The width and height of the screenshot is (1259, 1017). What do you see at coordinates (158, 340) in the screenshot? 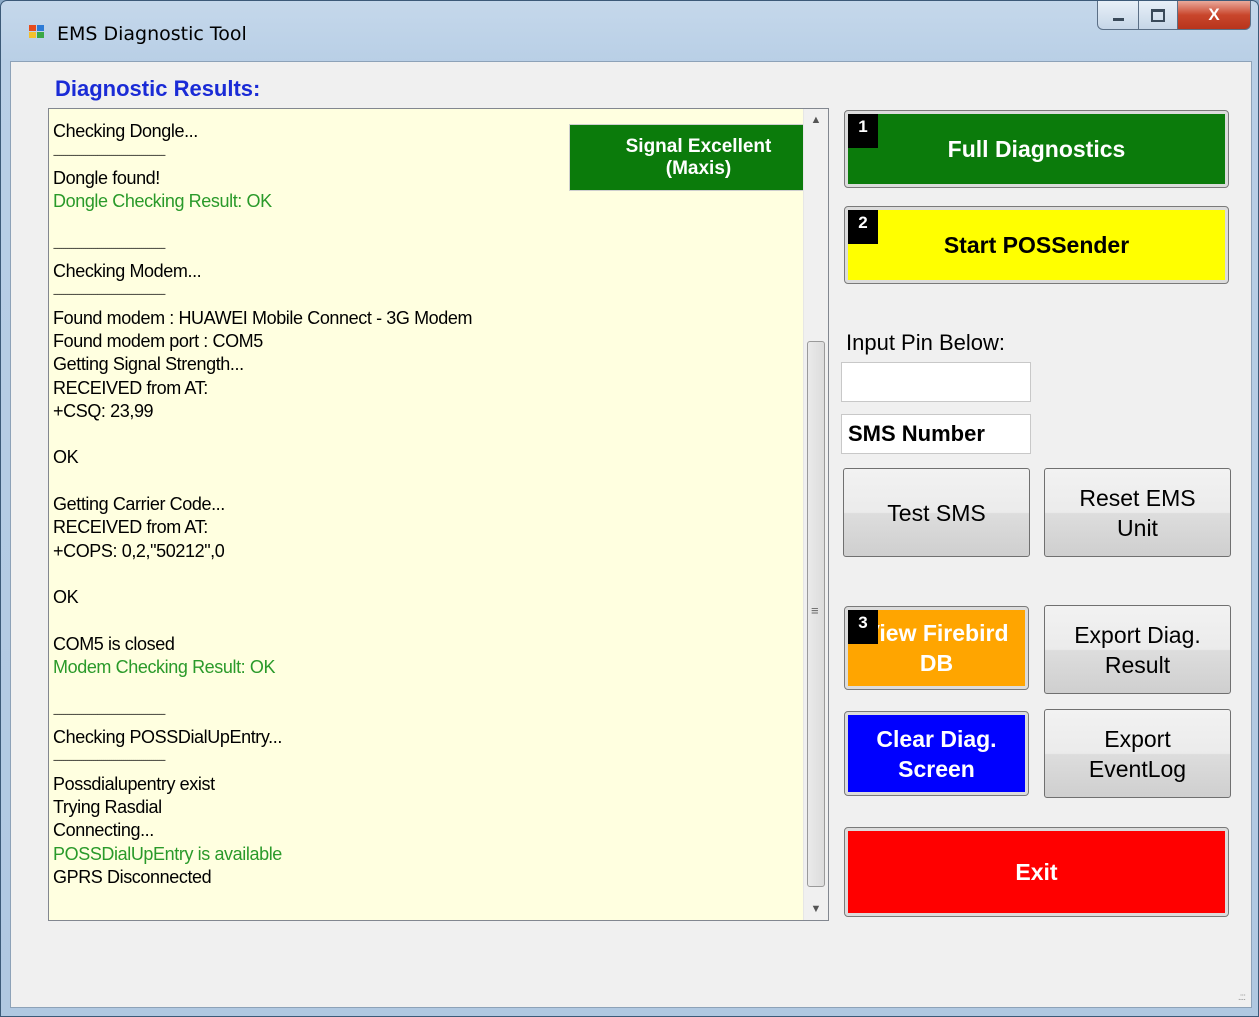
I see `log-line: Found modem port : COM5` at bounding box center [158, 340].